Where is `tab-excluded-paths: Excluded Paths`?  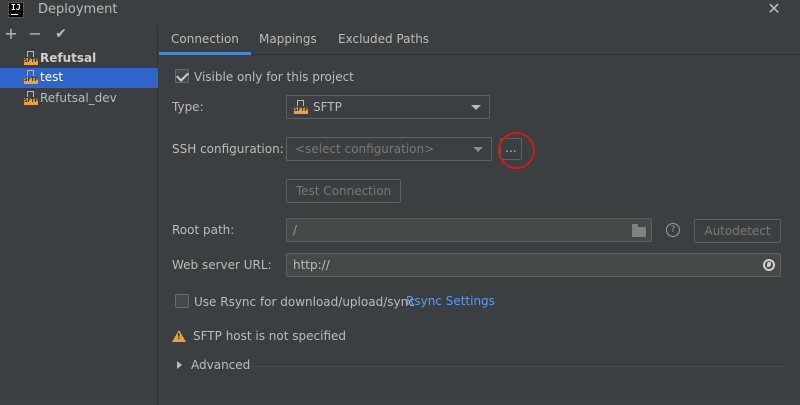
tab-excluded-paths: Excluded Paths is located at coordinates (383, 40).